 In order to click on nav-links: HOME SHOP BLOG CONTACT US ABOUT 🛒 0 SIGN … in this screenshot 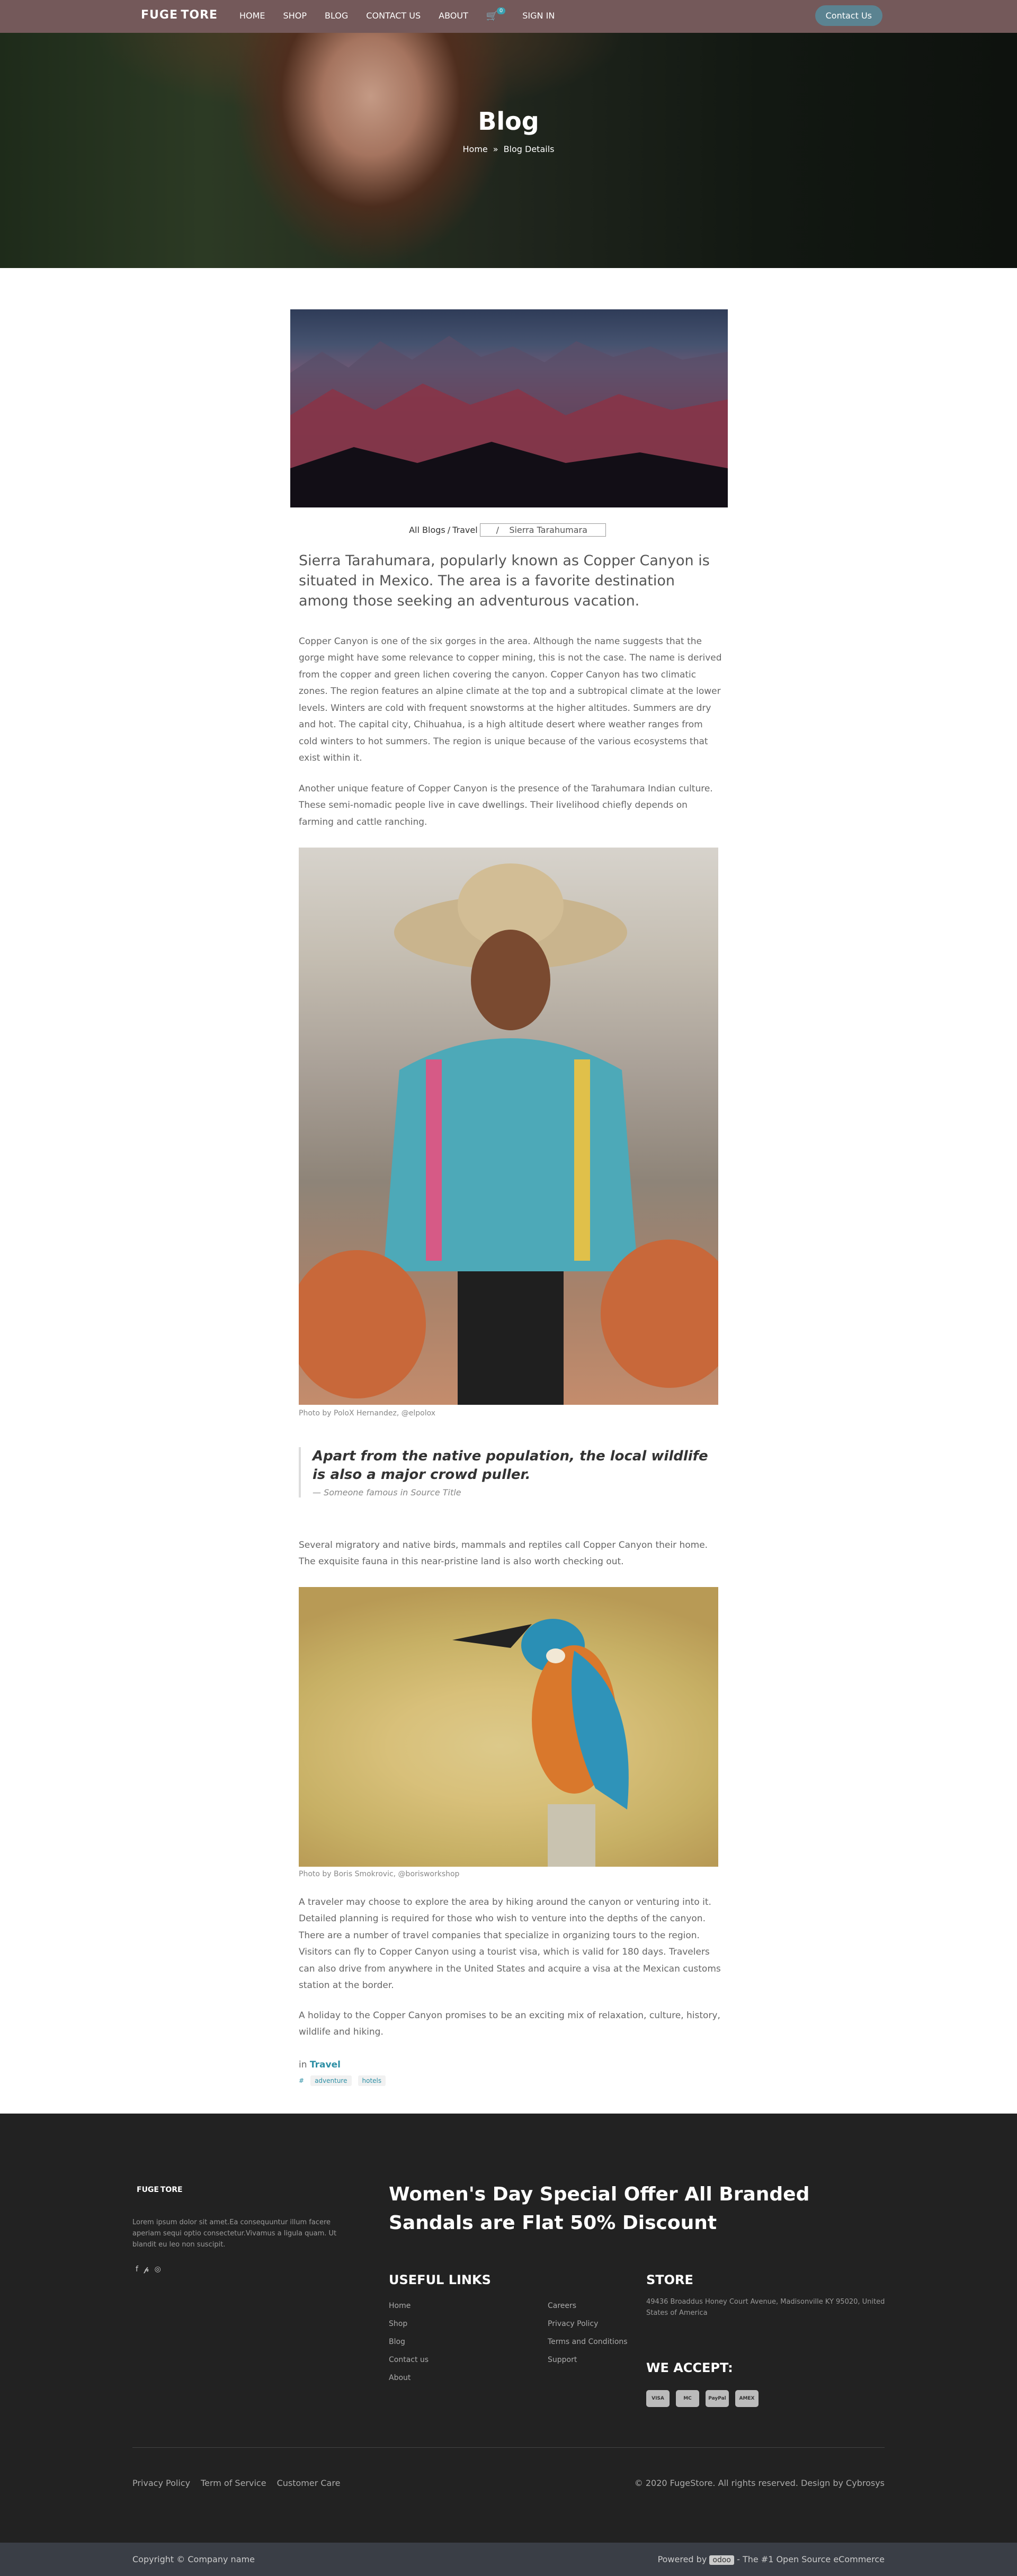, I will do `click(397, 14)`.